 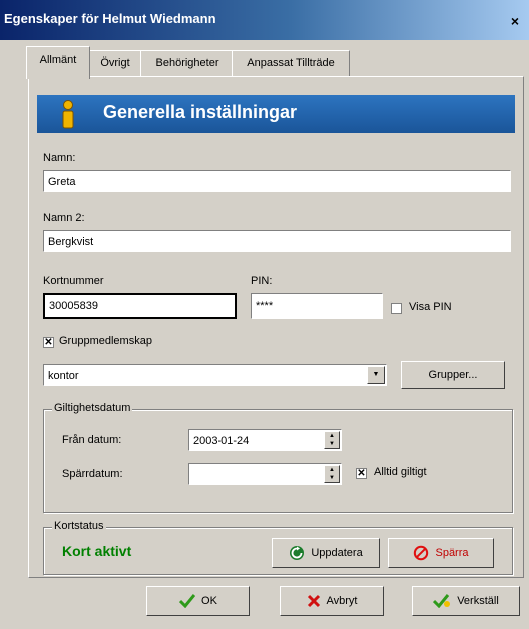 What do you see at coordinates (452, 553) in the screenshot?
I see `sparra-label: Spärra` at bounding box center [452, 553].